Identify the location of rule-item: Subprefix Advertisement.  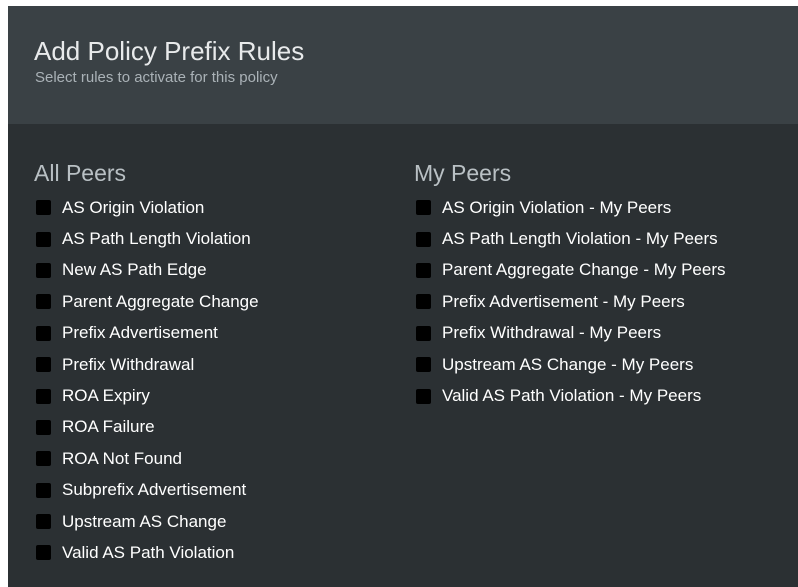
(146, 490).